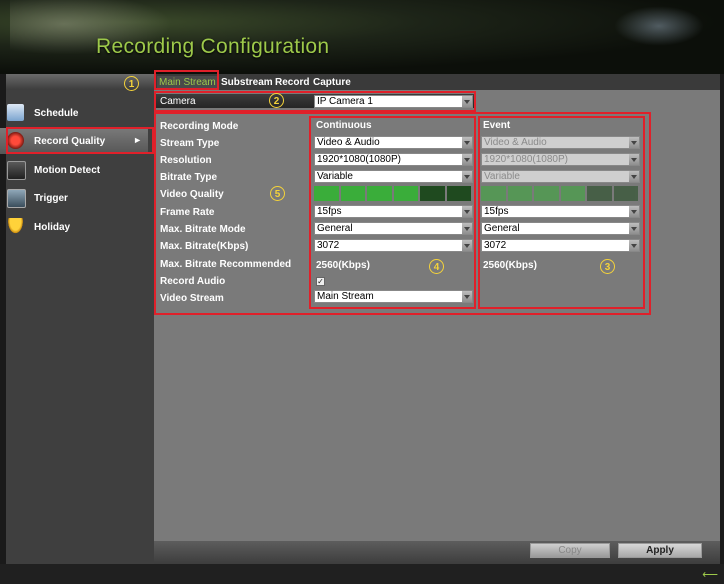  I want to click on page-title: Recording Configuration, so click(213, 46).